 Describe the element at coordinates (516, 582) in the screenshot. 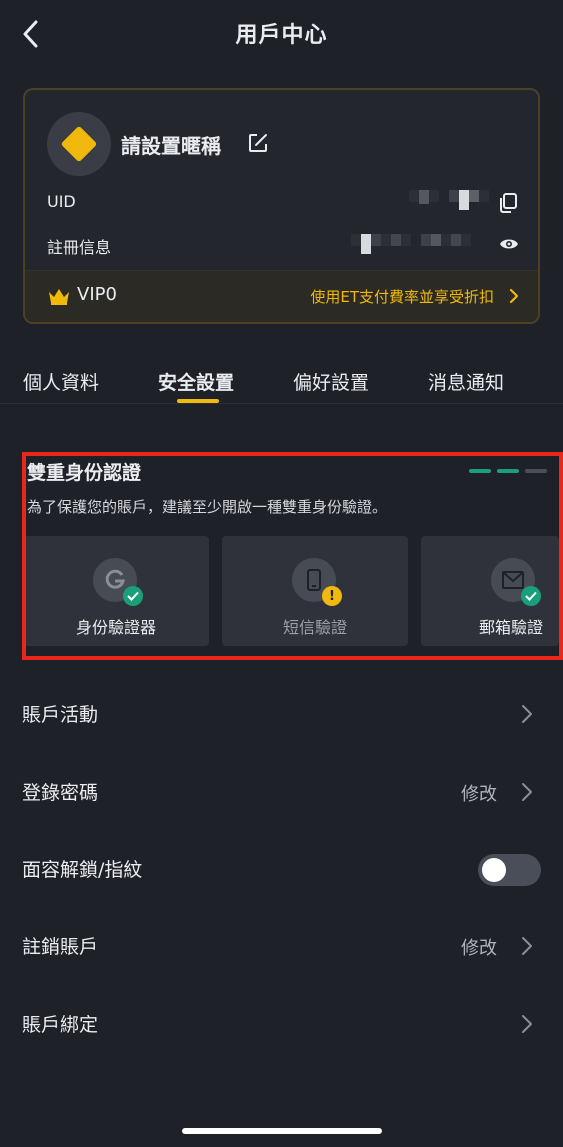

I see `mail-icon` at that location.